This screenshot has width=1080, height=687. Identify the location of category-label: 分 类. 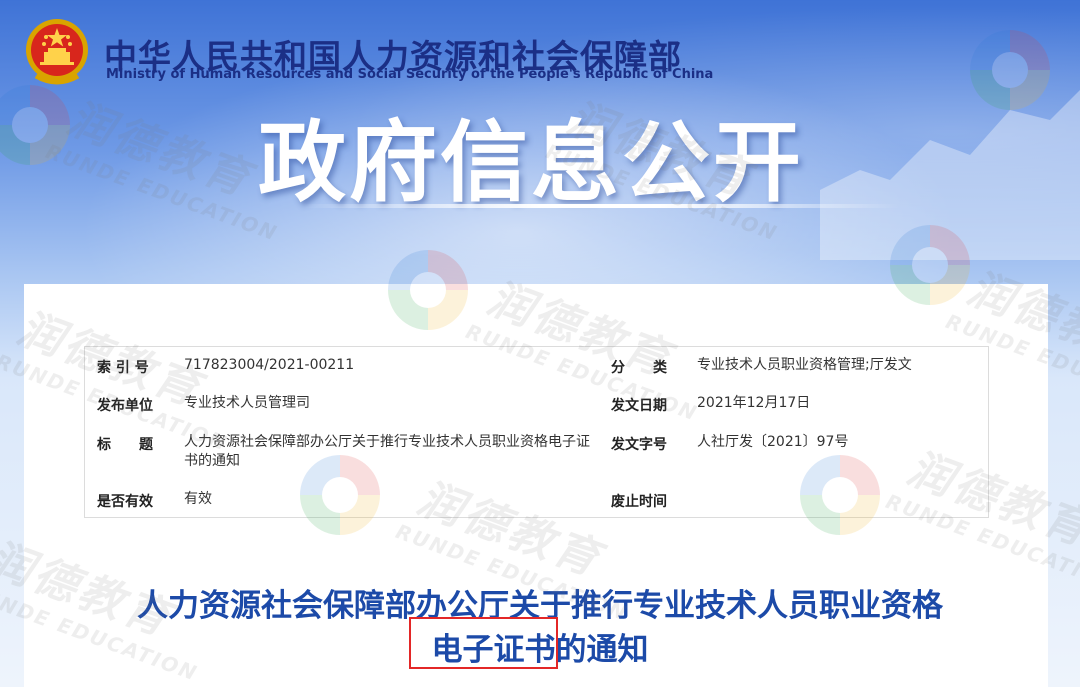
(639, 368).